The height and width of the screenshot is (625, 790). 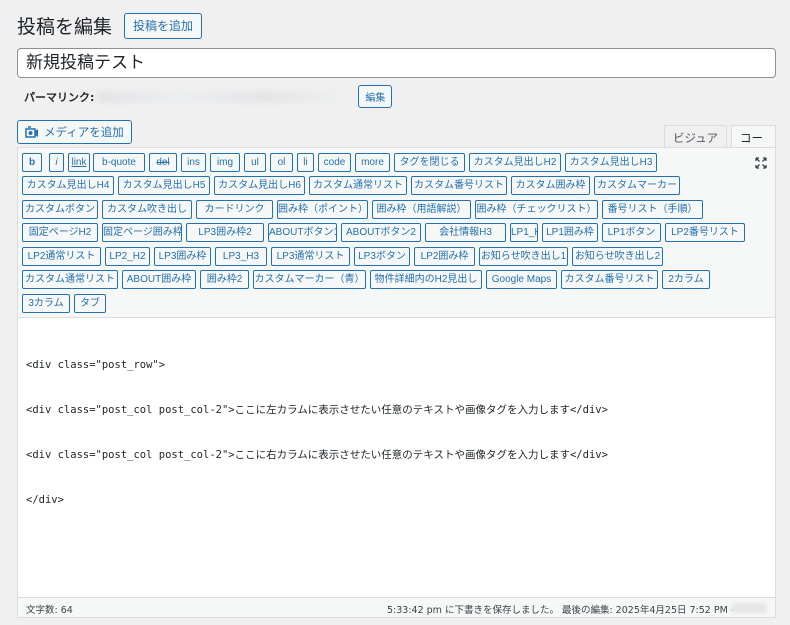 I want to click on quicktag-button-3-7: LP1囲み枠, so click(x=570, y=232).